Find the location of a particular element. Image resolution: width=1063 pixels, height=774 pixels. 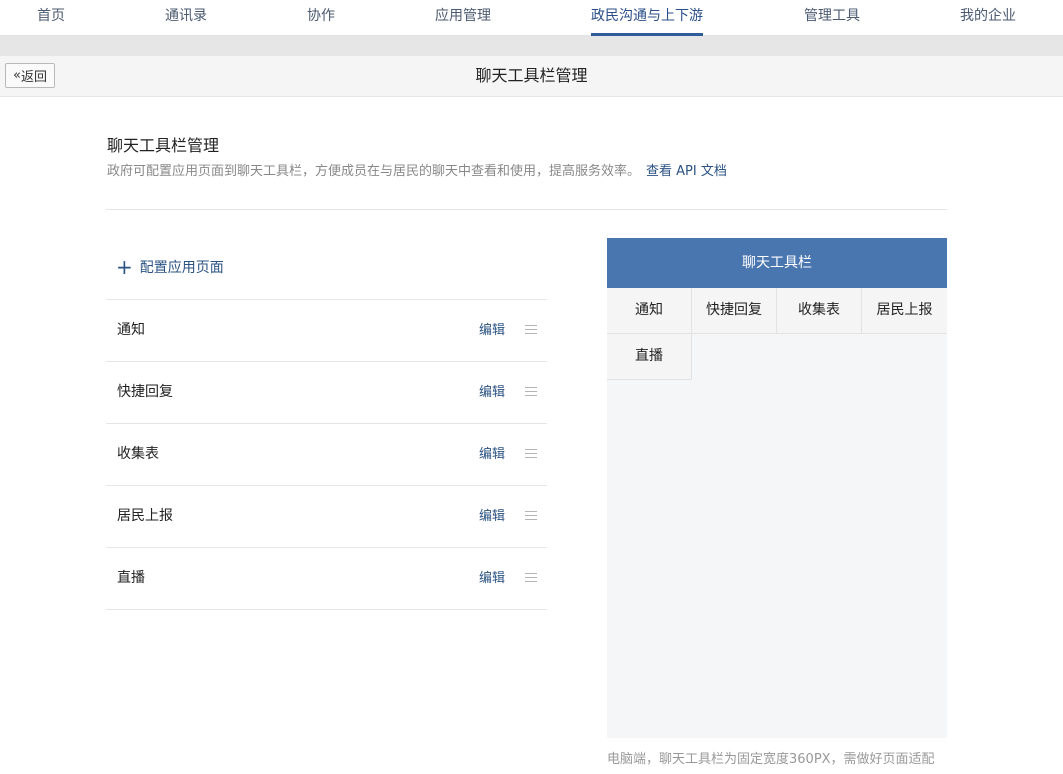

list-item: 收集表 编辑 is located at coordinates (326, 455).